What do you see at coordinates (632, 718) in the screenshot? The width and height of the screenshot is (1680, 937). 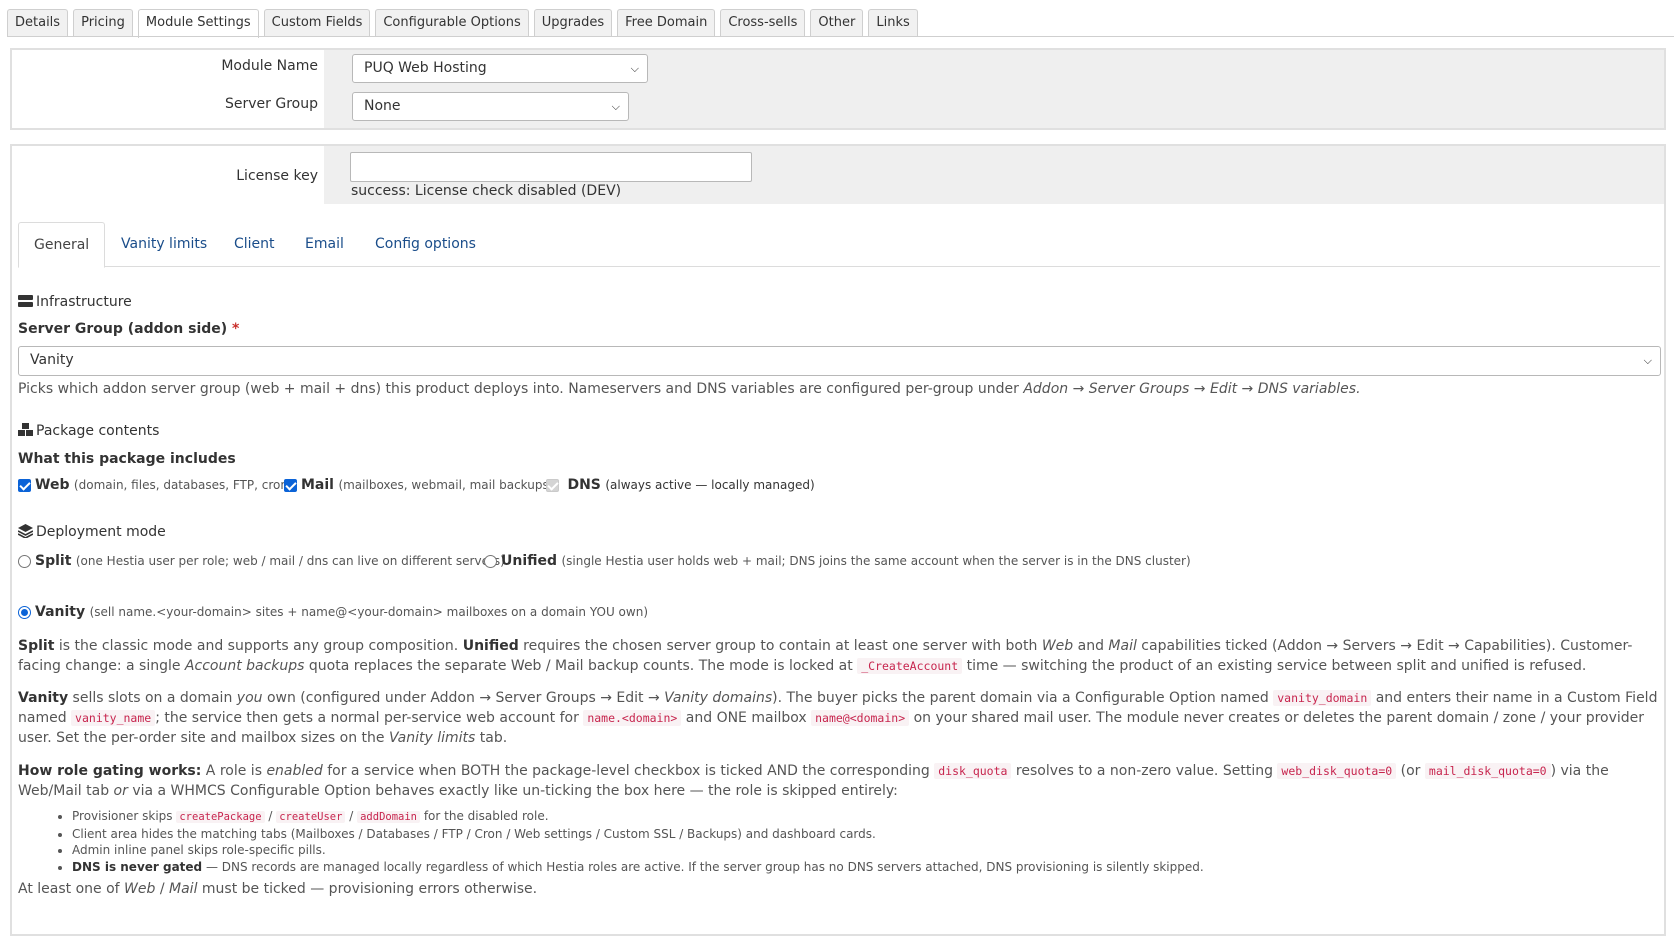 I see `code-name-domain: name.<domain>` at bounding box center [632, 718].